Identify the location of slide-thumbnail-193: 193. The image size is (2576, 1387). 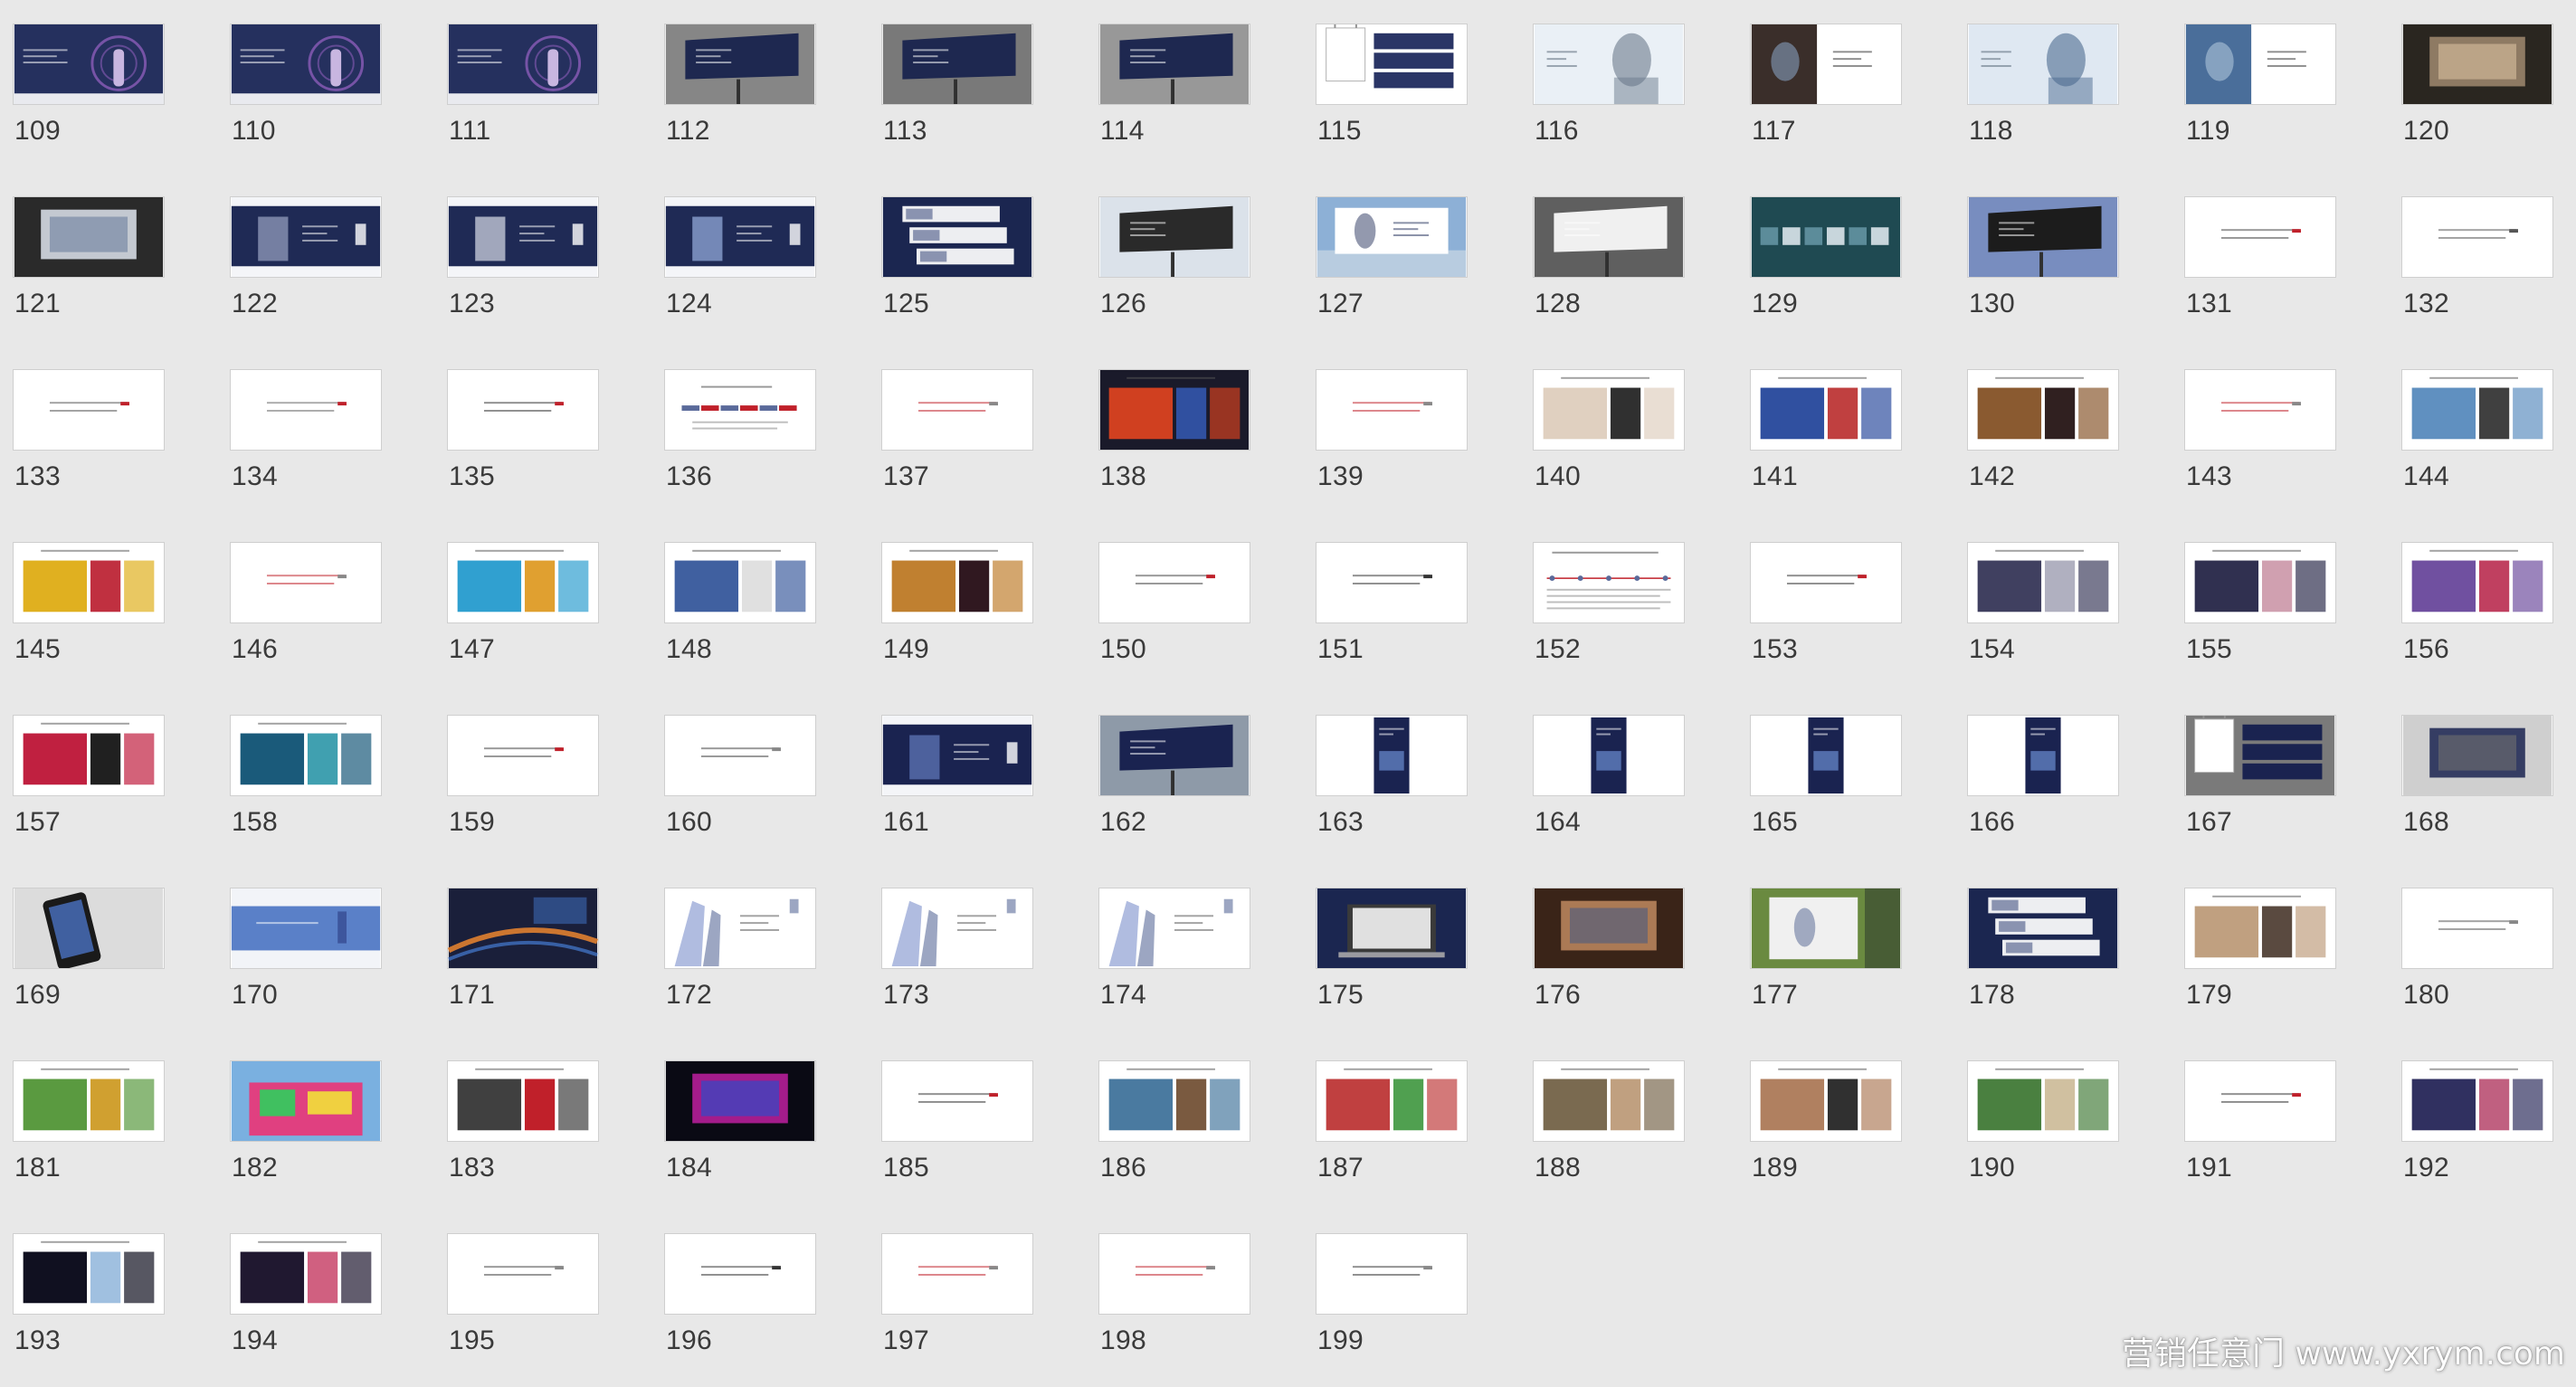
(89, 1310).